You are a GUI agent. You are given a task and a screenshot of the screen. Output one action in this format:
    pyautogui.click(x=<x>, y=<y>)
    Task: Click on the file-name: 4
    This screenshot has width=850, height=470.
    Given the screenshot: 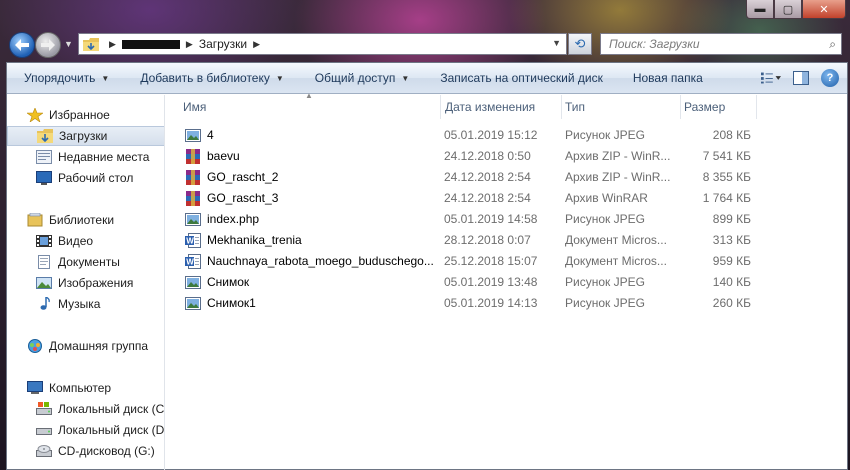 What is the action you would take?
    pyautogui.click(x=210, y=135)
    